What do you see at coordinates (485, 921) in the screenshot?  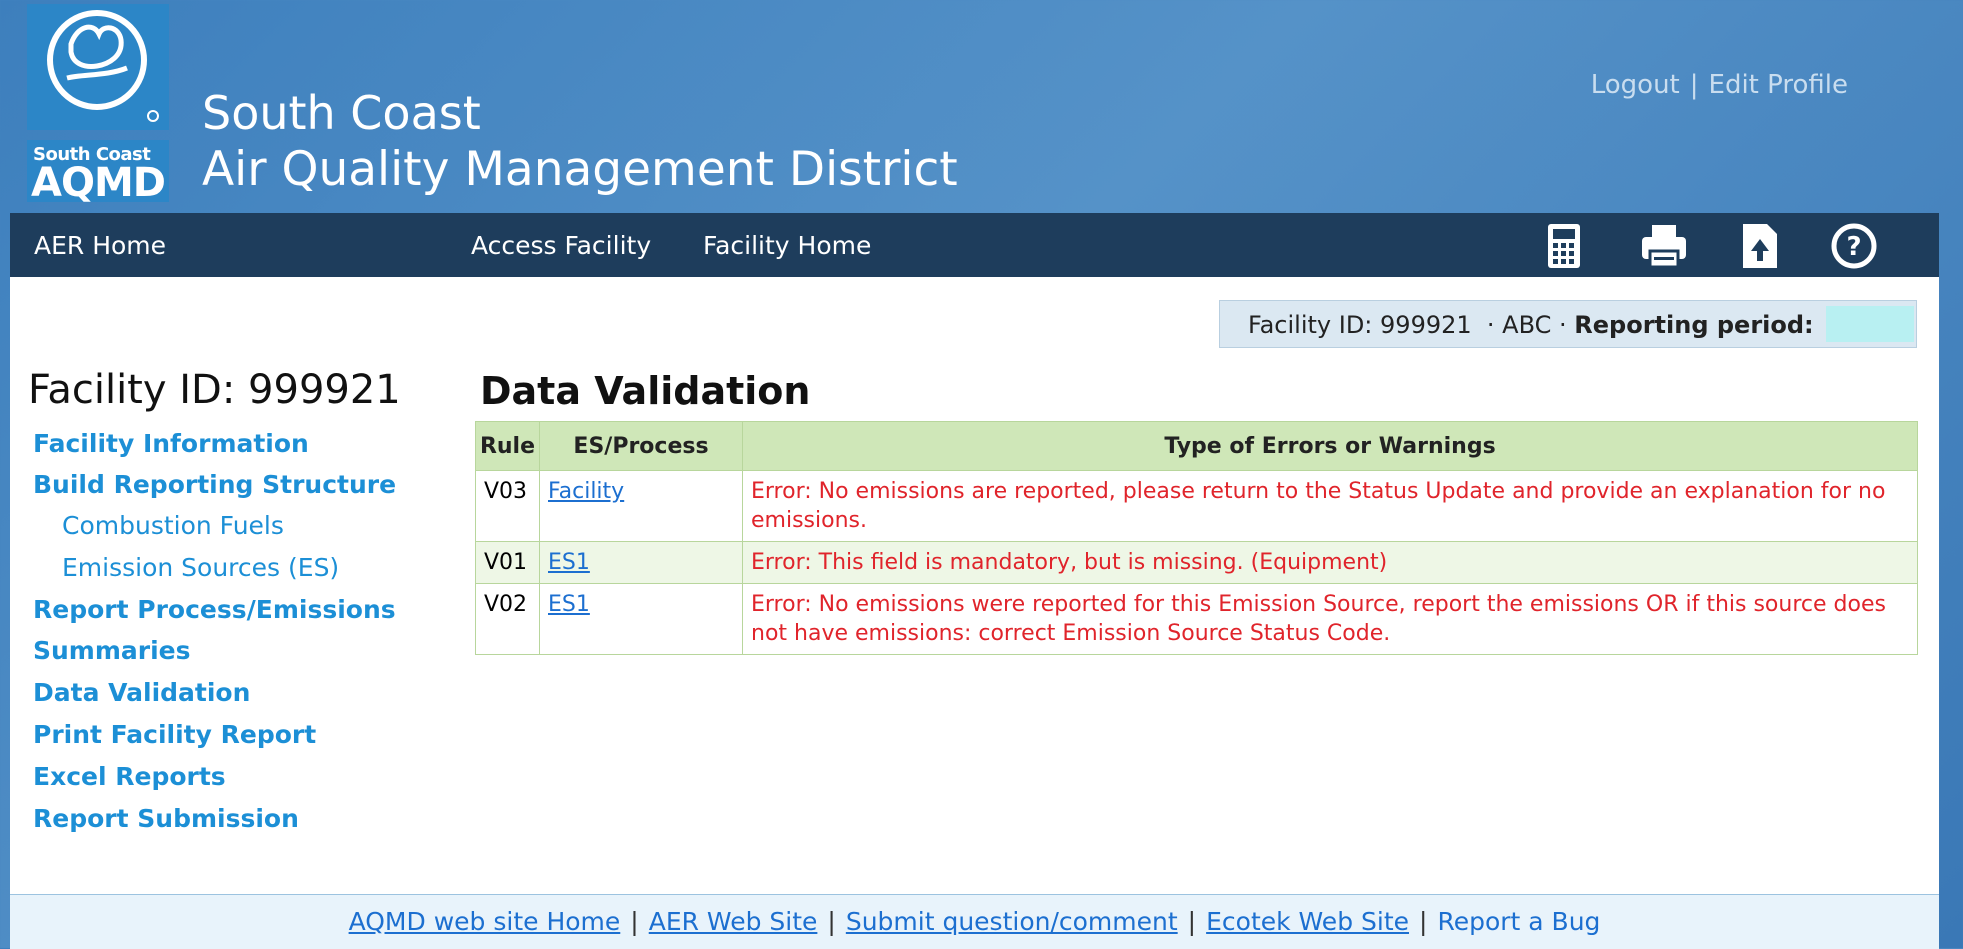 I see `footer-link-aqmd-home: AQMD web site Home` at bounding box center [485, 921].